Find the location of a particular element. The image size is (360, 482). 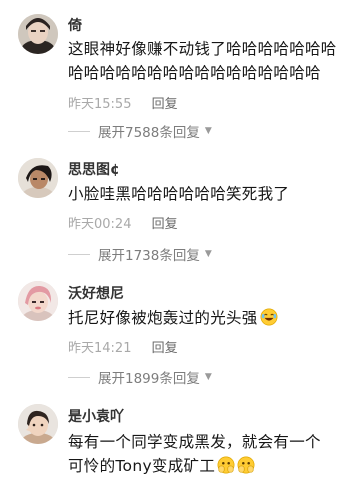

comment-meta: 昨天14:21 回复 is located at coordinates (123, 346).